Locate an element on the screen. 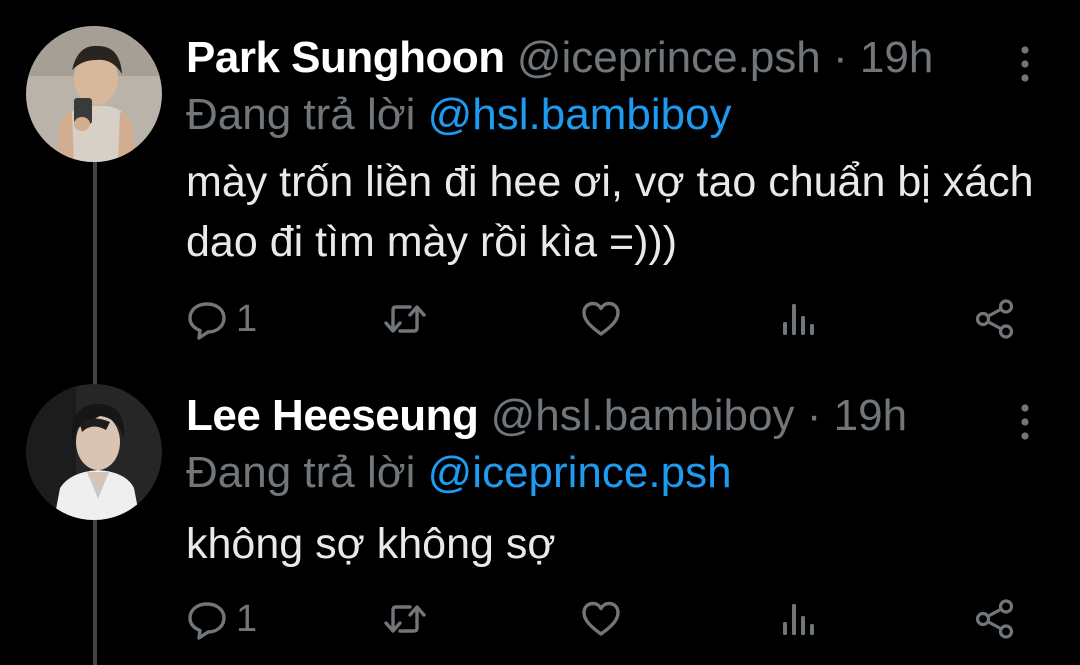  replying-to: Đang trả lời @hsl.bambiboy is located at coordinates (459, 115).